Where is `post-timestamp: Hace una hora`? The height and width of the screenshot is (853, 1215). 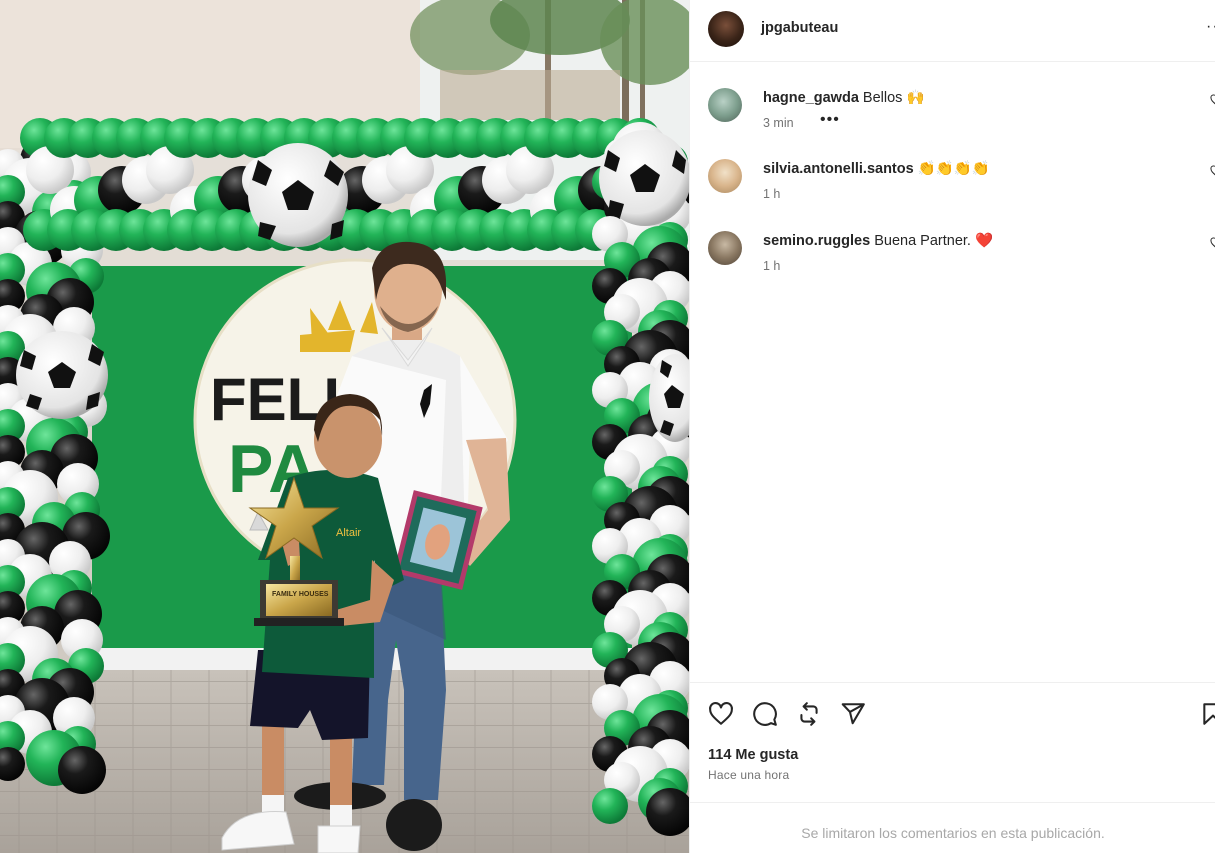
post-timestamp: Hace una hora is located at coordinates (748, 775).